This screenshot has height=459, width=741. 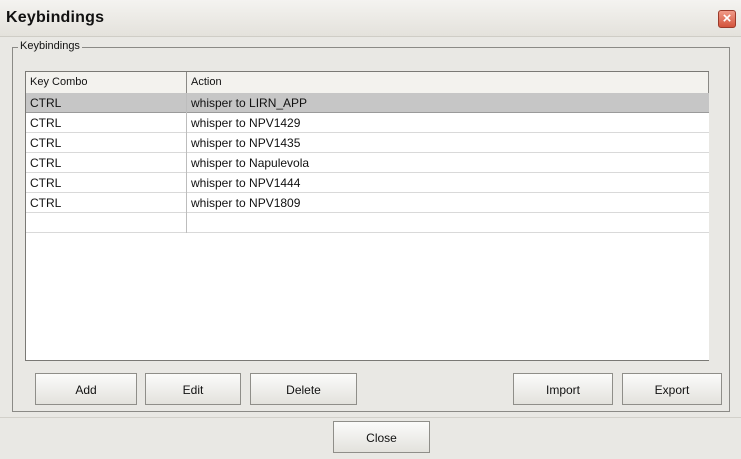 I want to click on key-combo-cell, so click(x=106, y=223).